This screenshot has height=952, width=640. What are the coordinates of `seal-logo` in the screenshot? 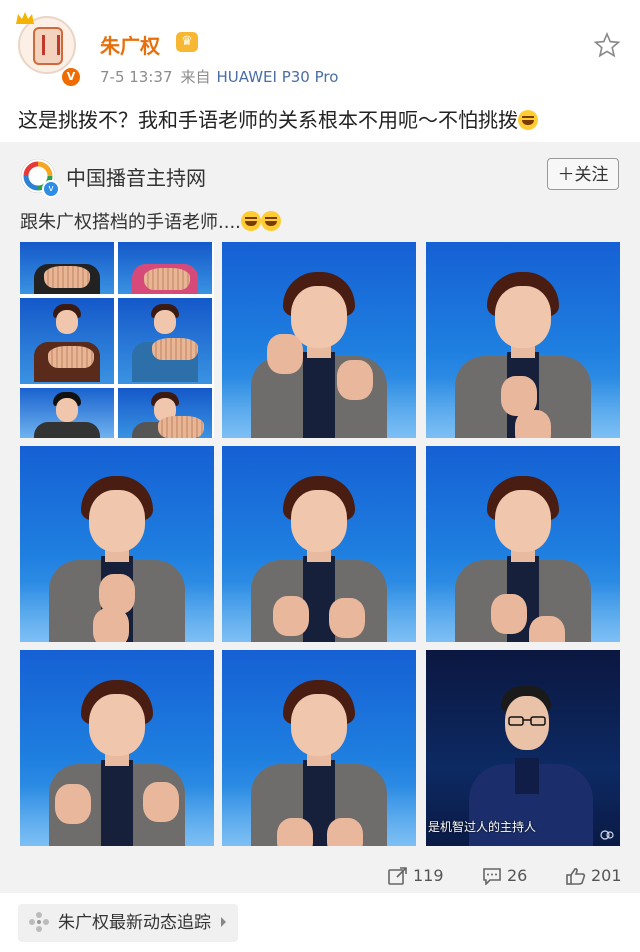 It's located at (48, 46).